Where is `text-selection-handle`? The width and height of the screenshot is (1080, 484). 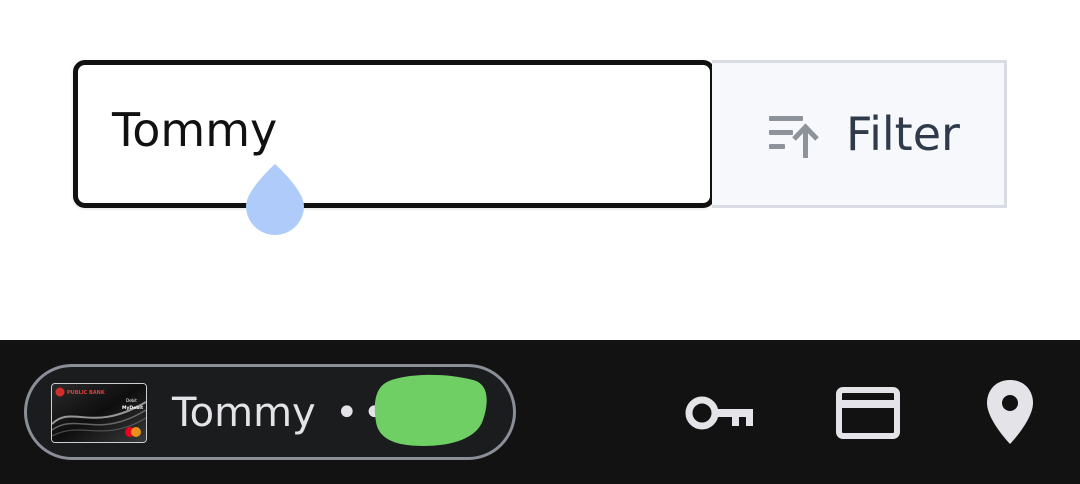 text-selection-handle is located at coordinates (275, 200).